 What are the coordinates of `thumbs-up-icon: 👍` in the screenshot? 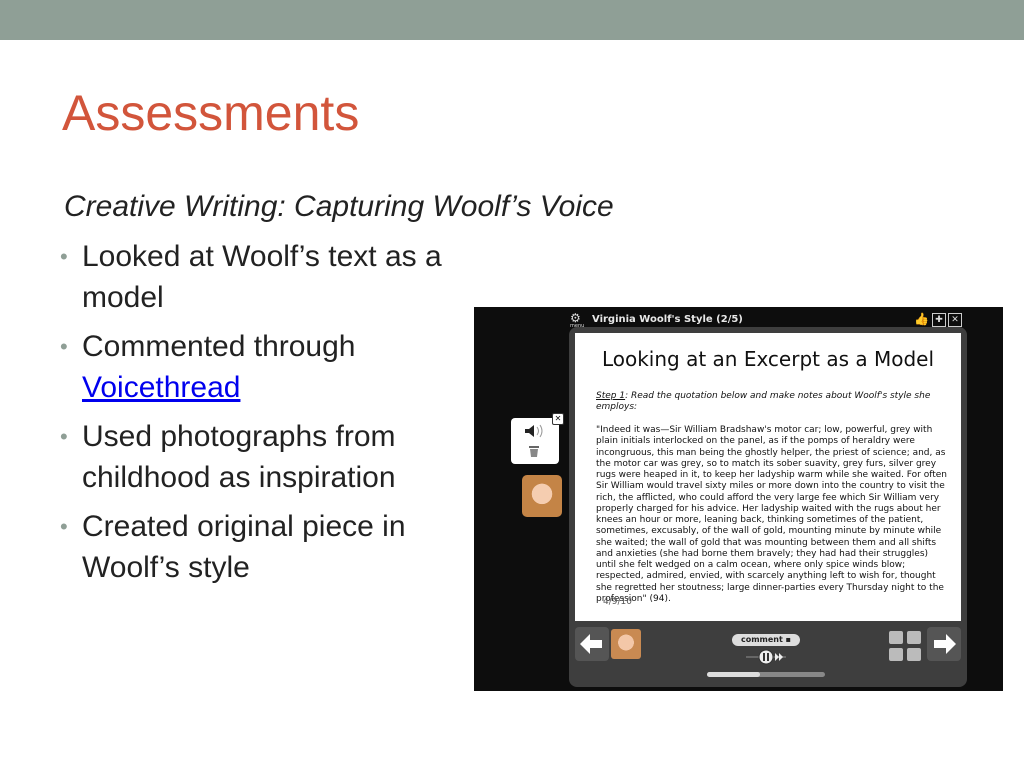 It's located at (921, 319).